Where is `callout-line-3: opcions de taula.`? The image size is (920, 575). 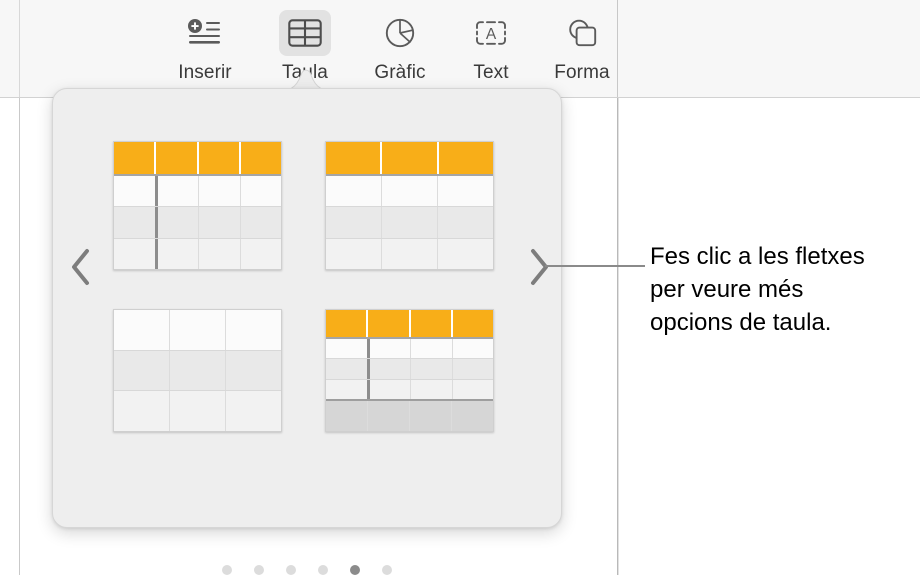 callout-line-3: opcions de taula. is located at coordinates (741, 322).